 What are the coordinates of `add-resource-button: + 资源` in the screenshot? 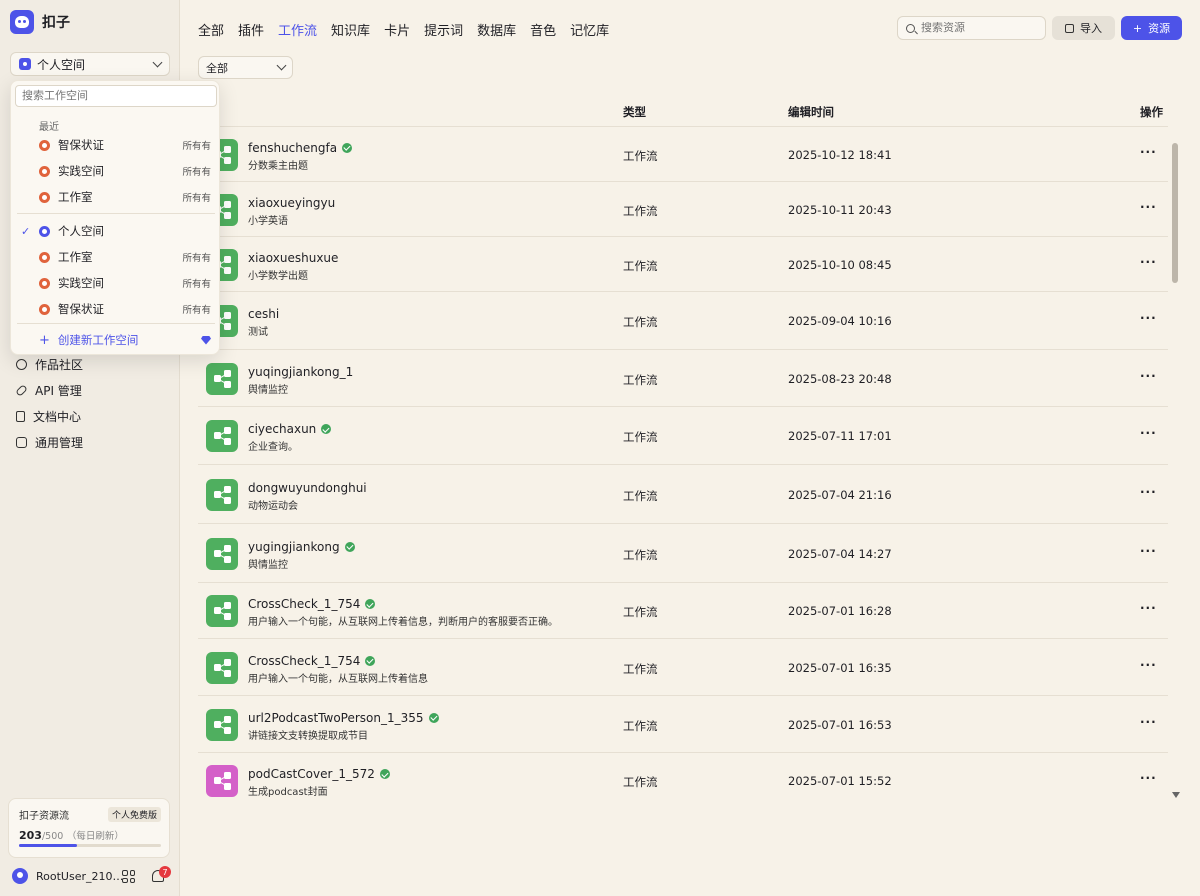 It's located at (1151, 28).